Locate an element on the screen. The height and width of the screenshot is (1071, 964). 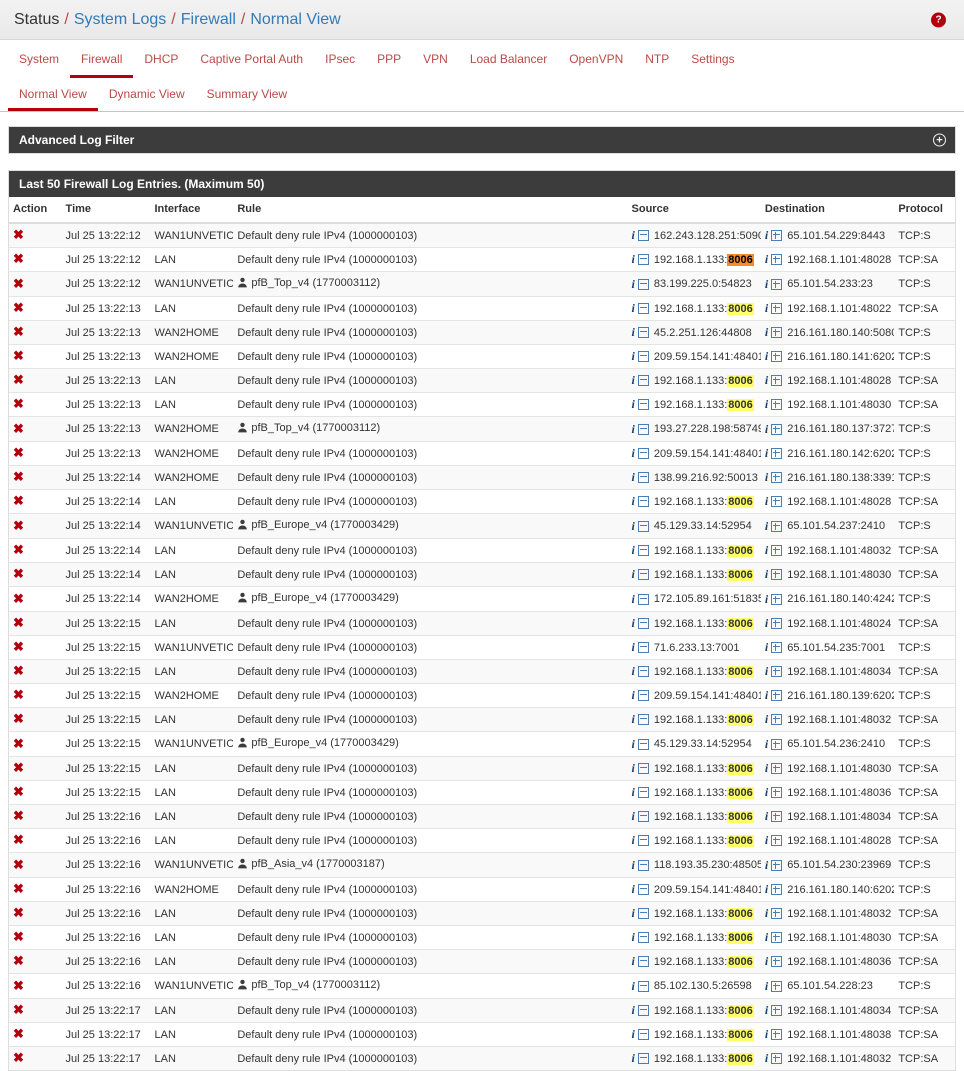
help-icon: ? is located at coordinates (938, 19).